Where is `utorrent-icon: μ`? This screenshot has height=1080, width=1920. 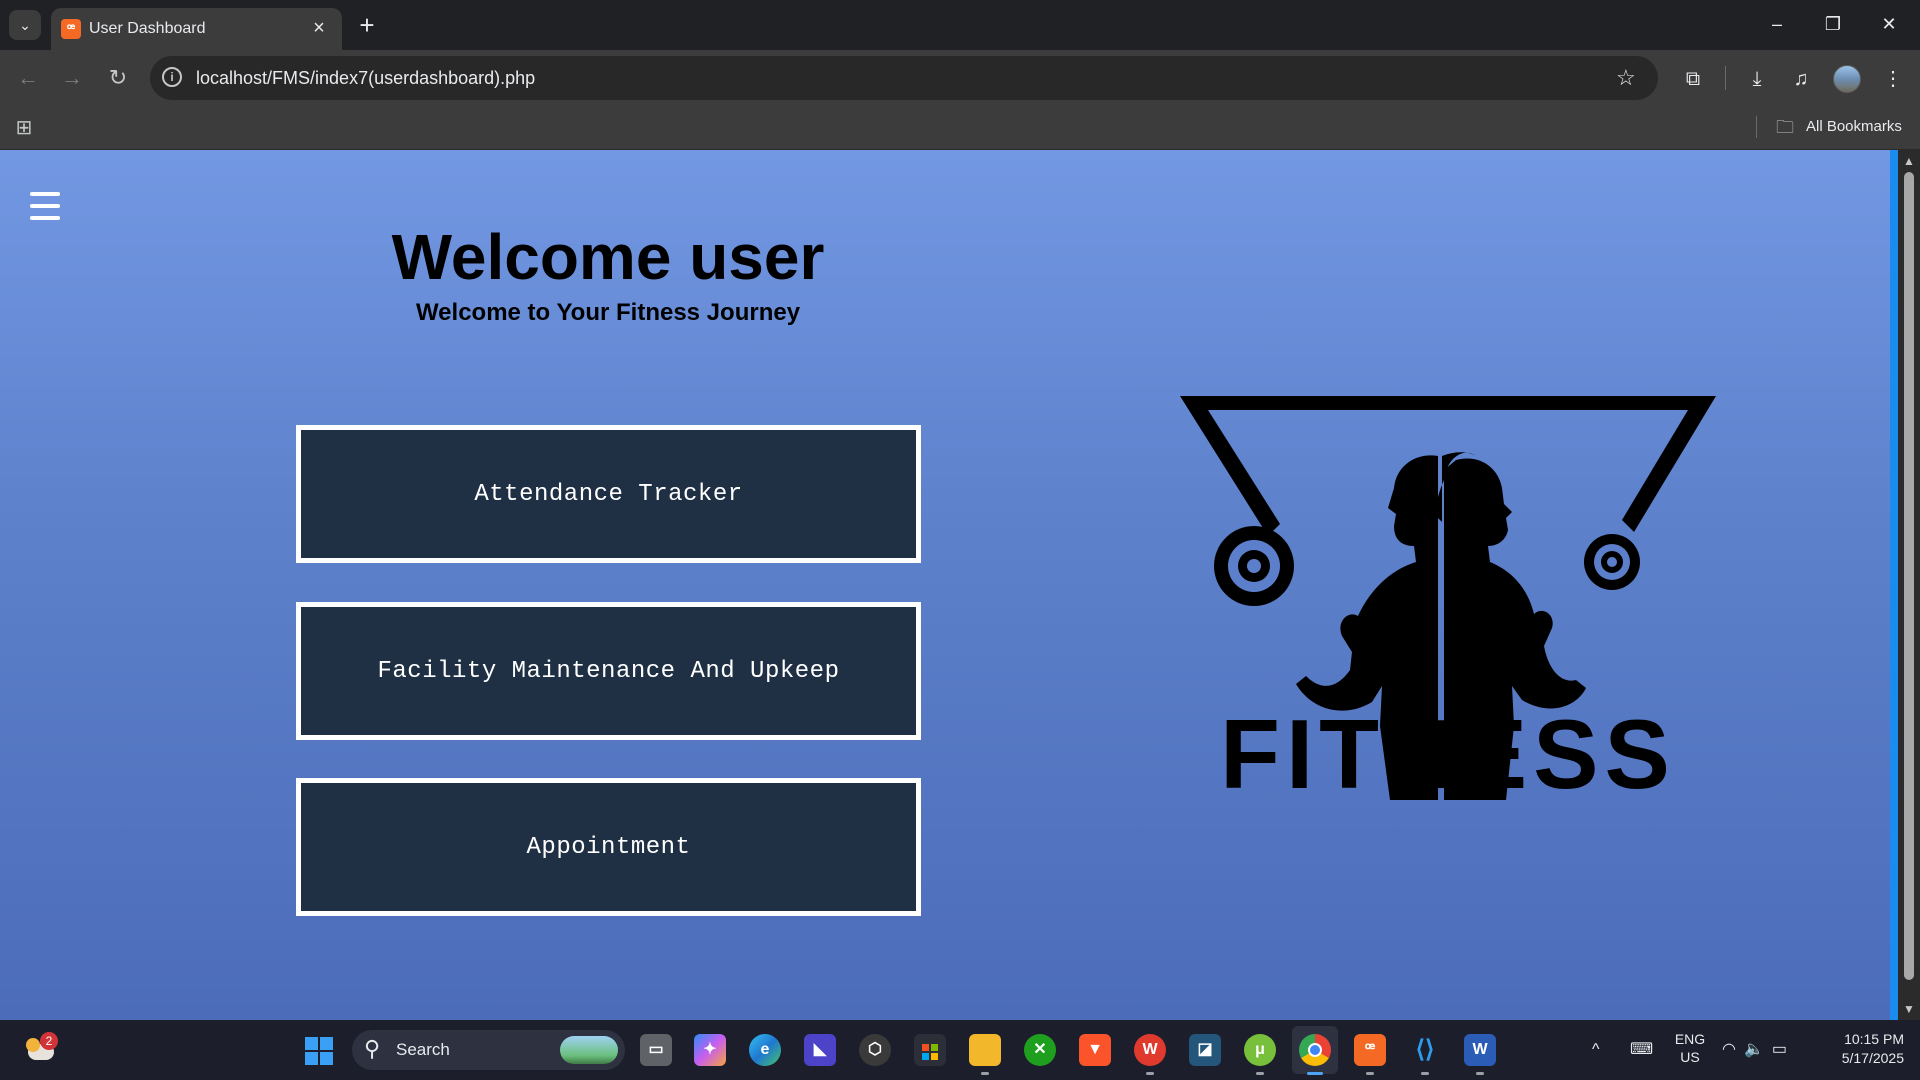
utorrent-icon: μ is located at coordinates (1260, 1054).